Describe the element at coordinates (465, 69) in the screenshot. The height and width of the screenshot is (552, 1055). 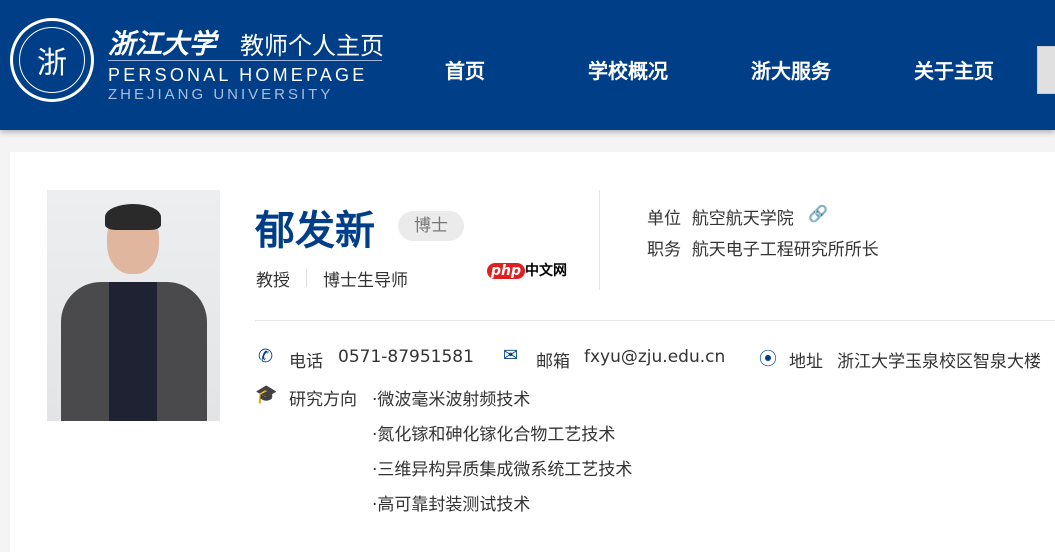
I see `nav-home: 首页` at that location.